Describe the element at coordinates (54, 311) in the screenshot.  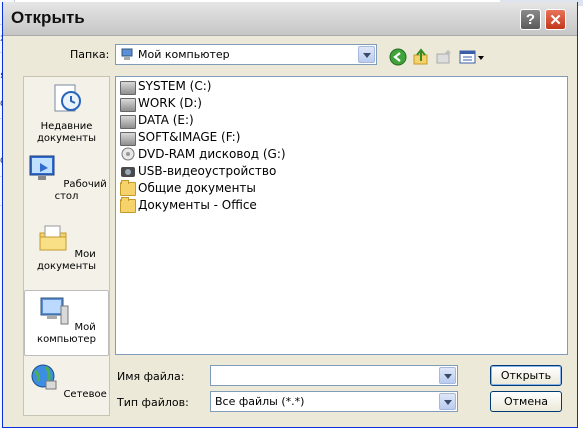
I see `my-computer-icon` at that location.